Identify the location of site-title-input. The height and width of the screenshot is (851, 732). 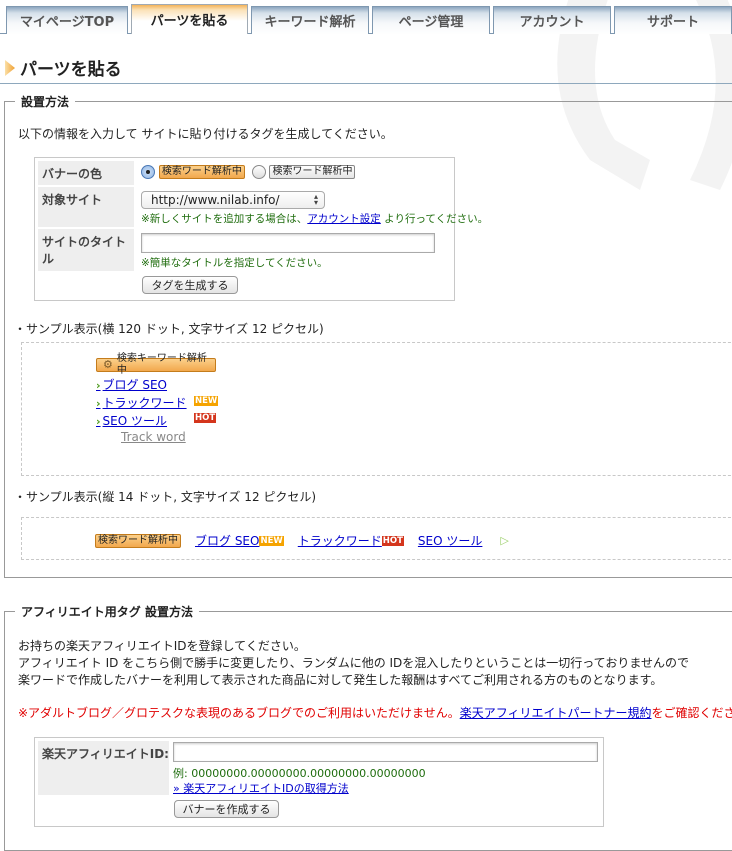
(288, 243).